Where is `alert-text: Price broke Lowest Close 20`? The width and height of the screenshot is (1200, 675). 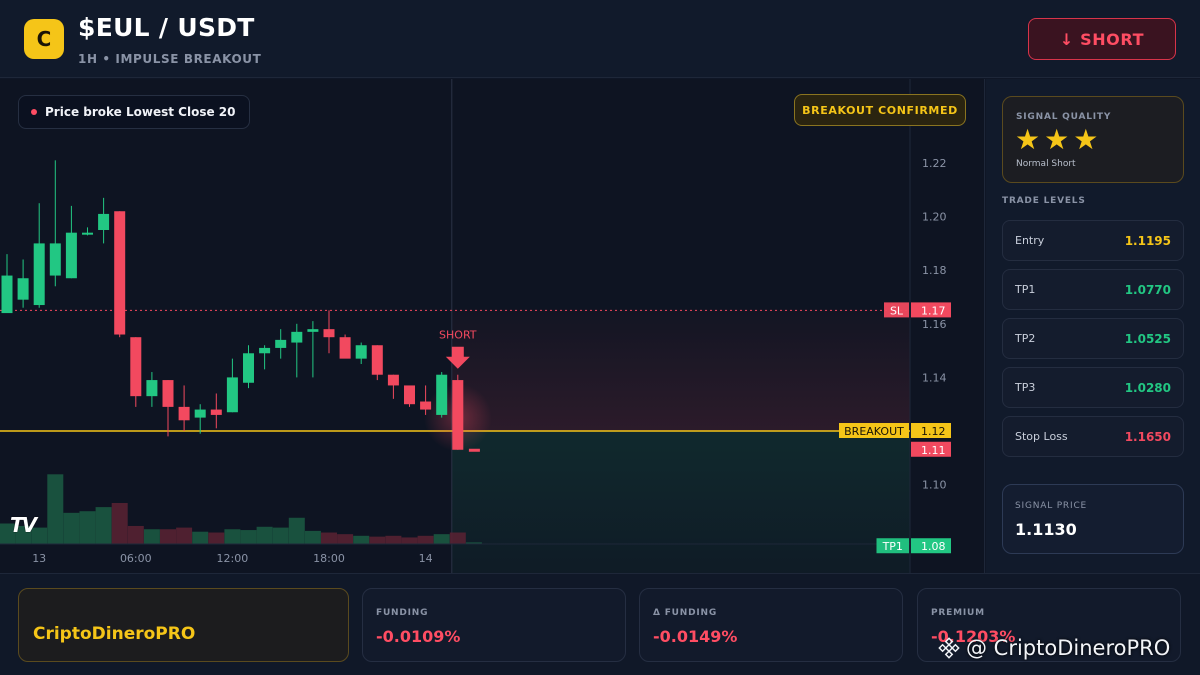
alert-text: Price broke Lowest Close 20 is located at coordinates (140, 112).